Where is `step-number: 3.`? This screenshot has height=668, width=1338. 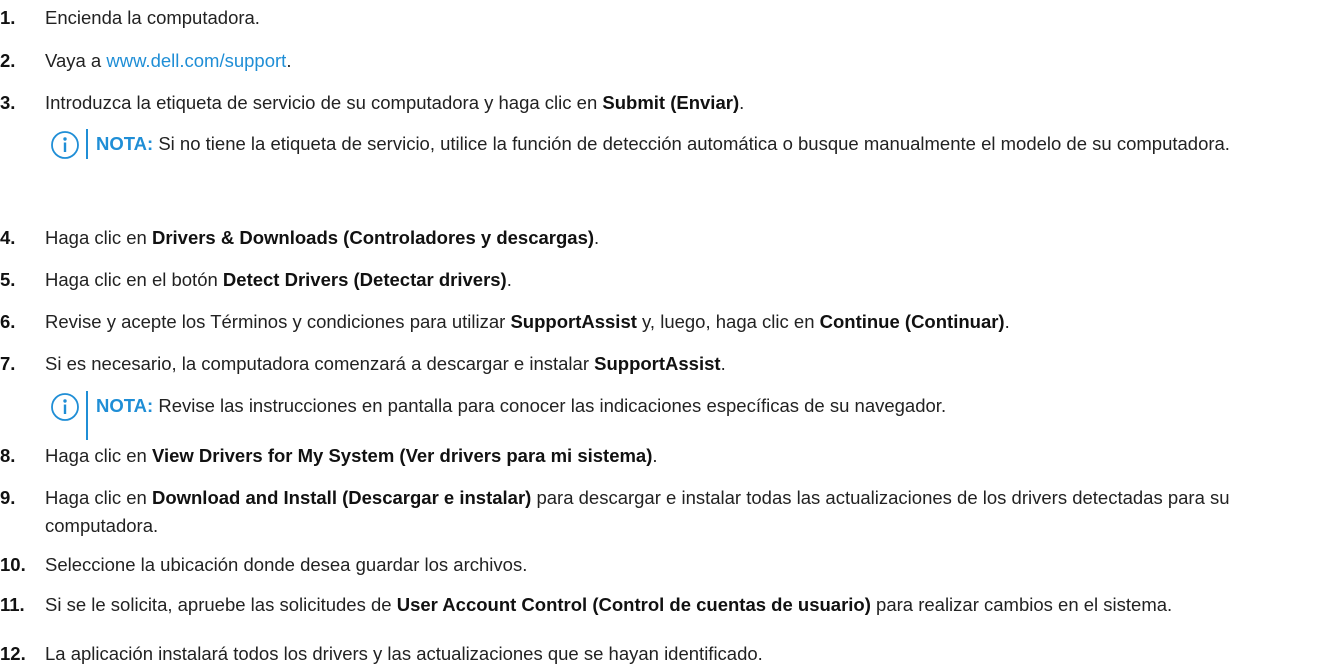
step-number: 3. is located at coordinates (8, 102).